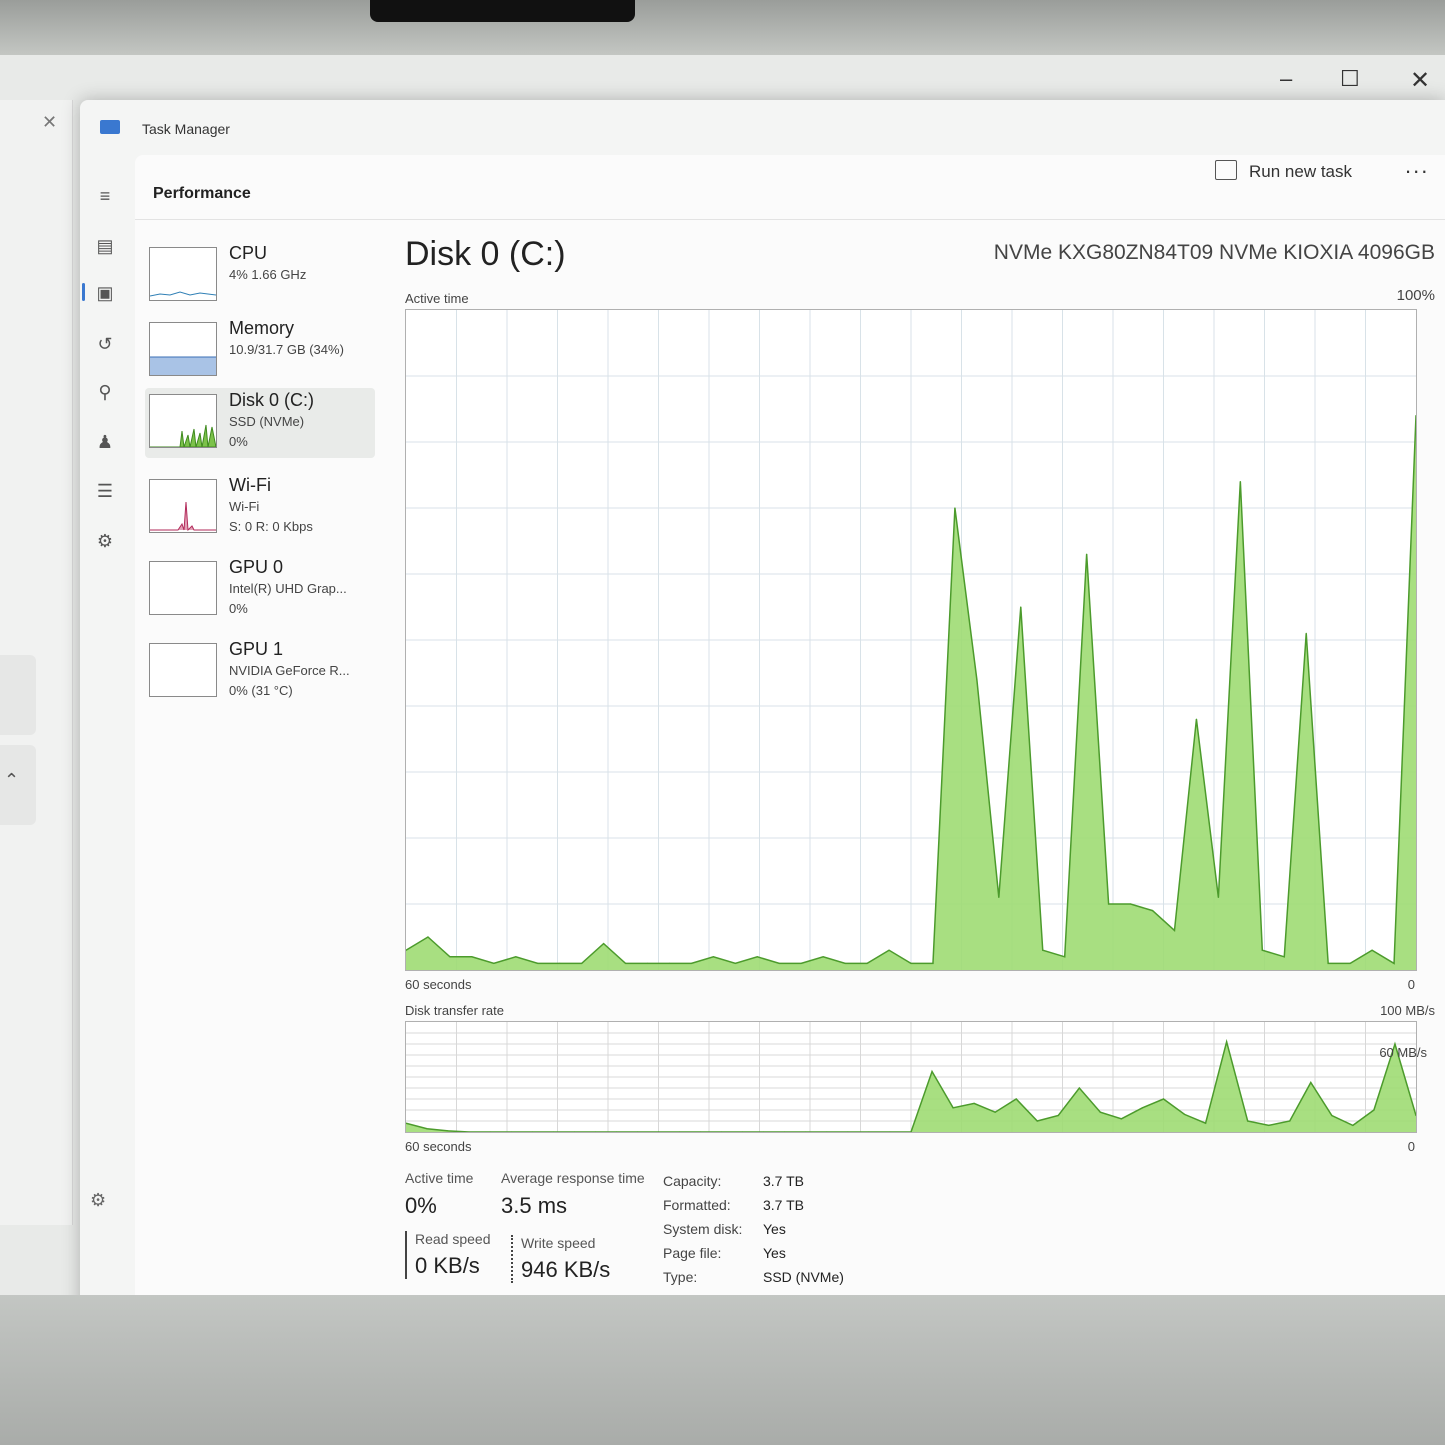 This screenshot has height=1445, width=1445. What do you see at coordinates (260, 351) in the screenshot?
I see `device-memory: Memory 10.9/31.7 GB (34%)` at bounding box center [260, 351].